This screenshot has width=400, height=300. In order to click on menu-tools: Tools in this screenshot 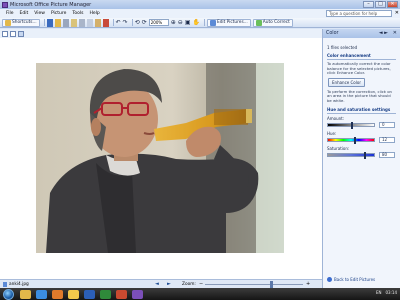, I will do `click(77, 13)`.